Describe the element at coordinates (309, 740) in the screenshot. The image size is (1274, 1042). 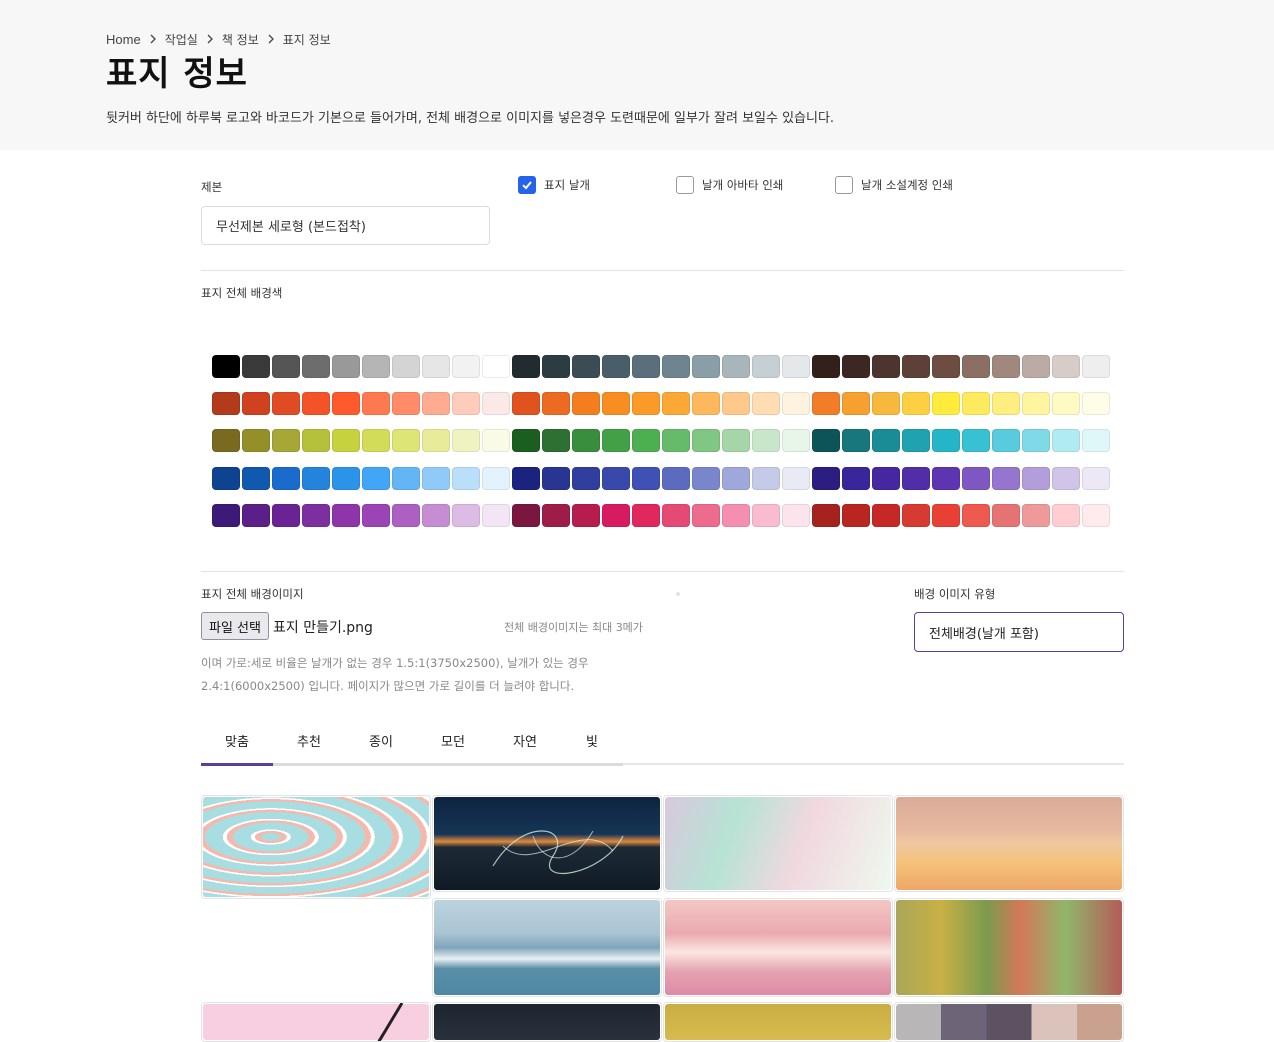
I see `tab-recommended: 추천` at that location.